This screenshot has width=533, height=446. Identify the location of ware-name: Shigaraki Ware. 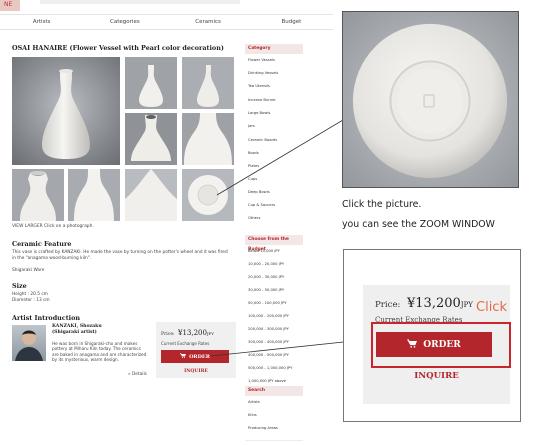
(28, 270).